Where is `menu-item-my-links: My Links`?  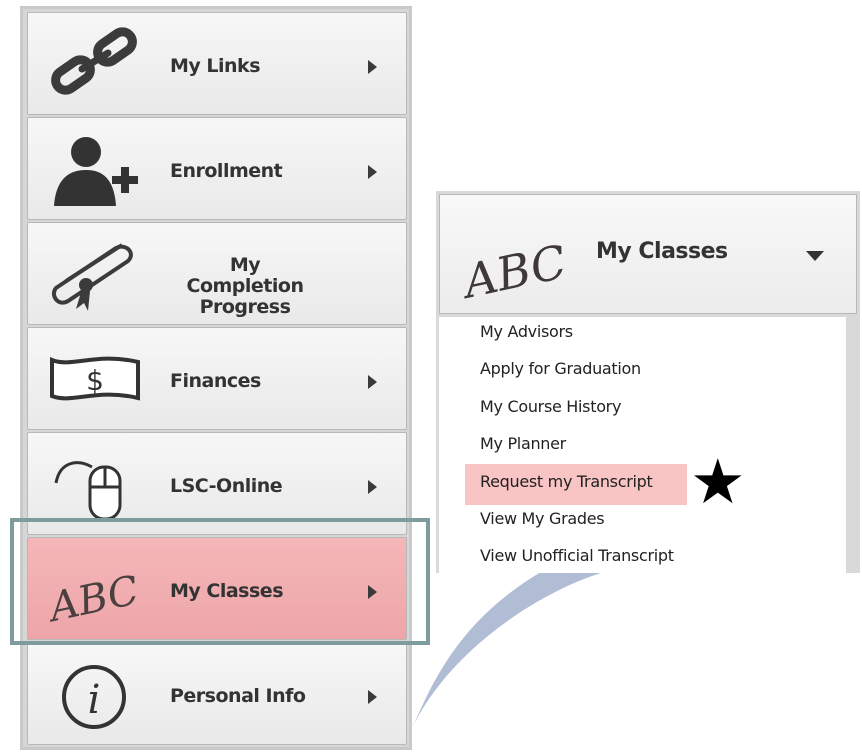
menu-item-my-links: My Links is located at coordinates (217, 63).